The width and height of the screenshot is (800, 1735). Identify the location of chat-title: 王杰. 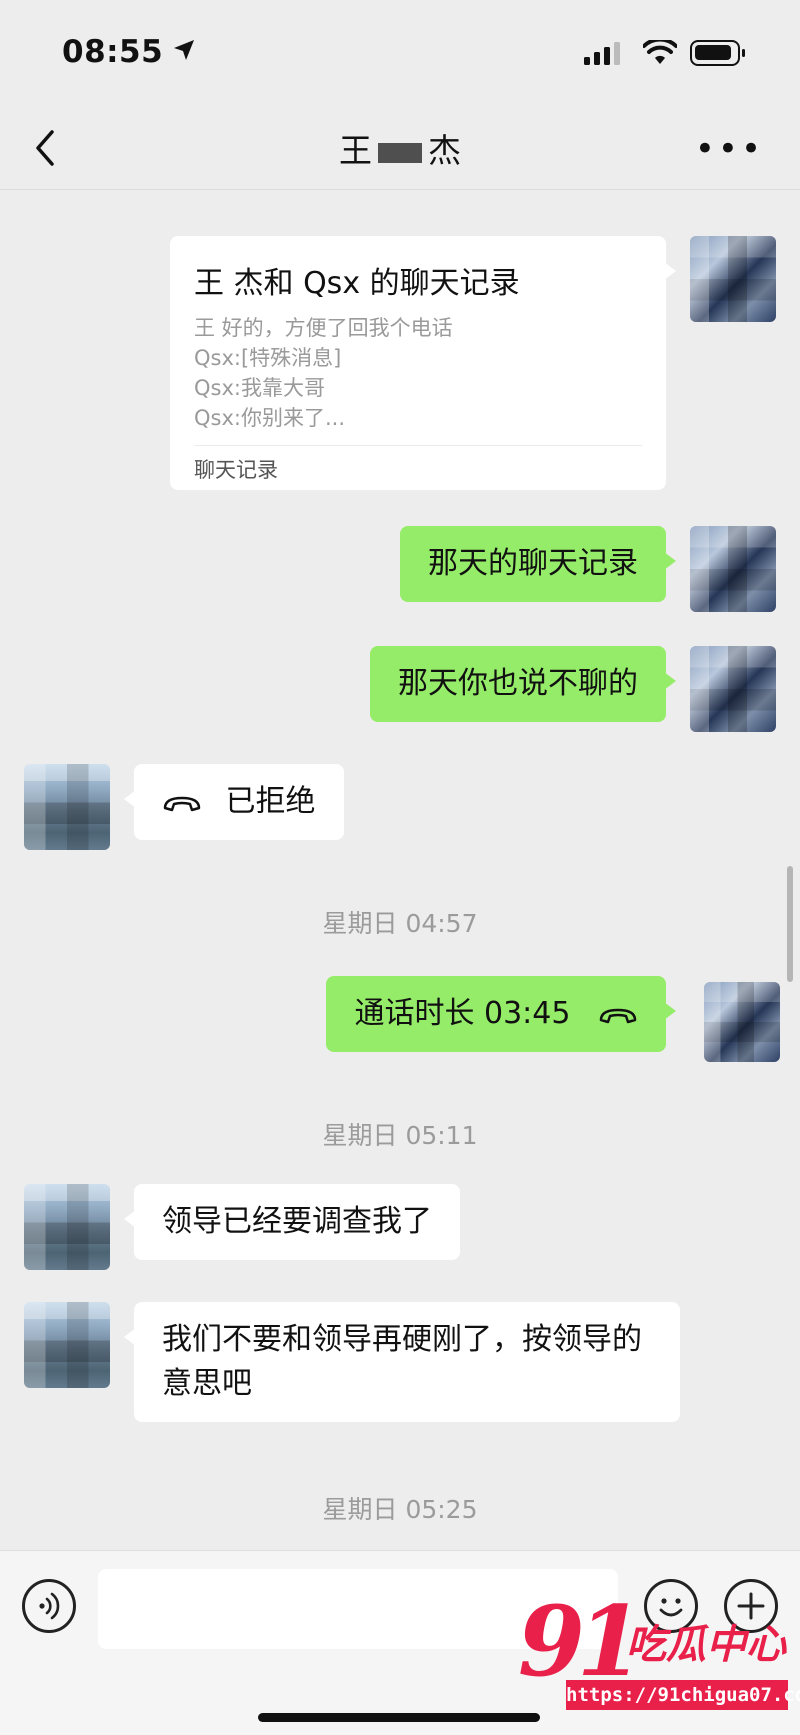
(400, 148).